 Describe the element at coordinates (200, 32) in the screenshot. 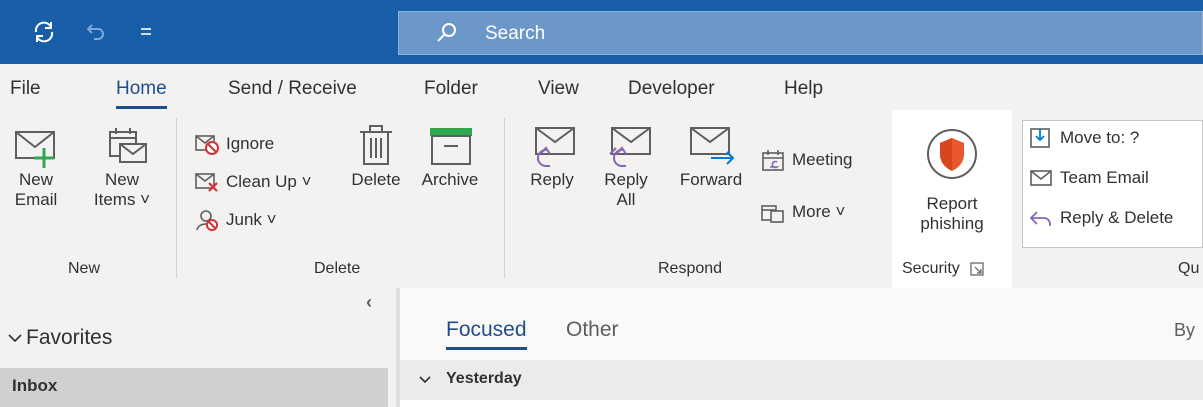

I see `quick-access-toolbar` at that location.